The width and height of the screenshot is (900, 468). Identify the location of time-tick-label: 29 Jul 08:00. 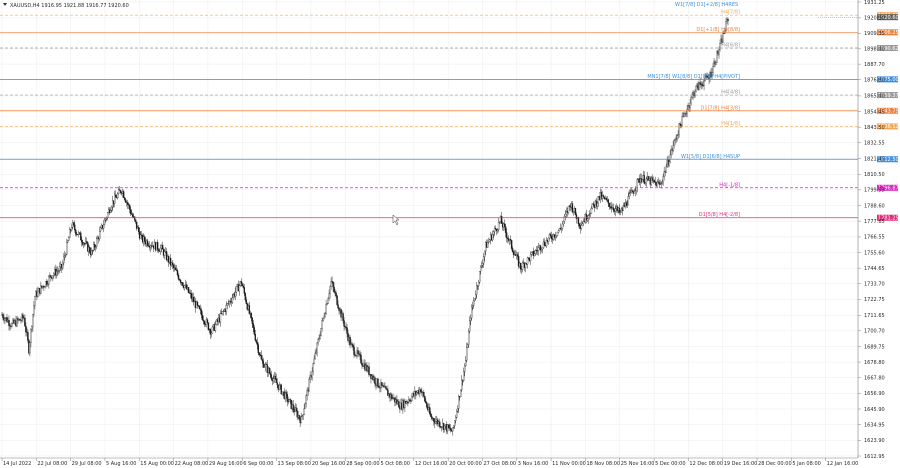
(87, 464).